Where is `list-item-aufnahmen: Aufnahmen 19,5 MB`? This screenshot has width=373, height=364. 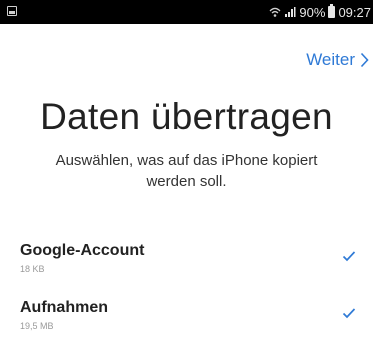 list-item-aufnahmen: Aufnahmen 19,5 MB is located at coordinates (190, 324).